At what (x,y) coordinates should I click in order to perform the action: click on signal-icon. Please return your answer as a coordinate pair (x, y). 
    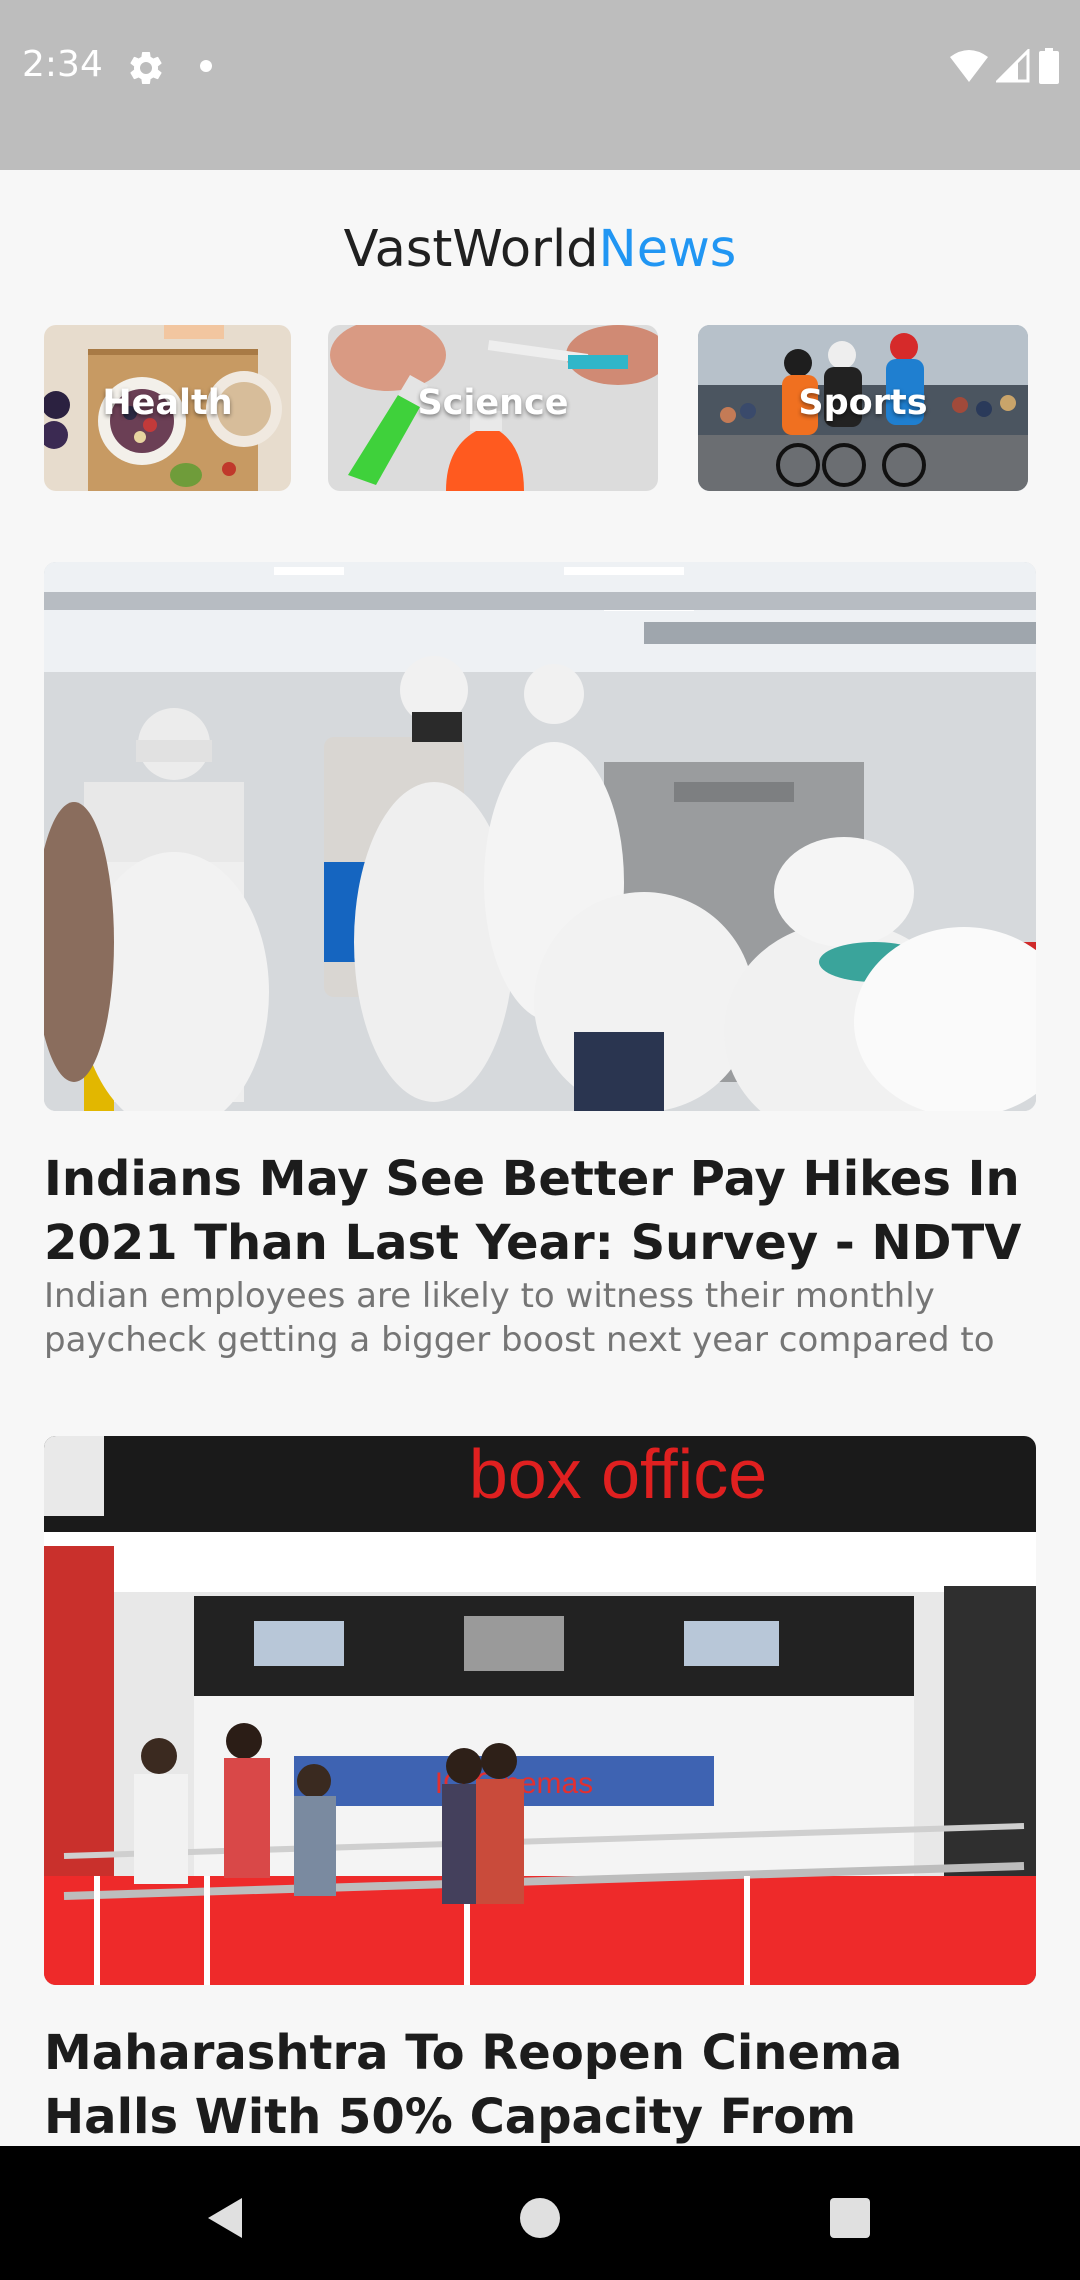
    Looking at the image, I should click on (1013, 66).